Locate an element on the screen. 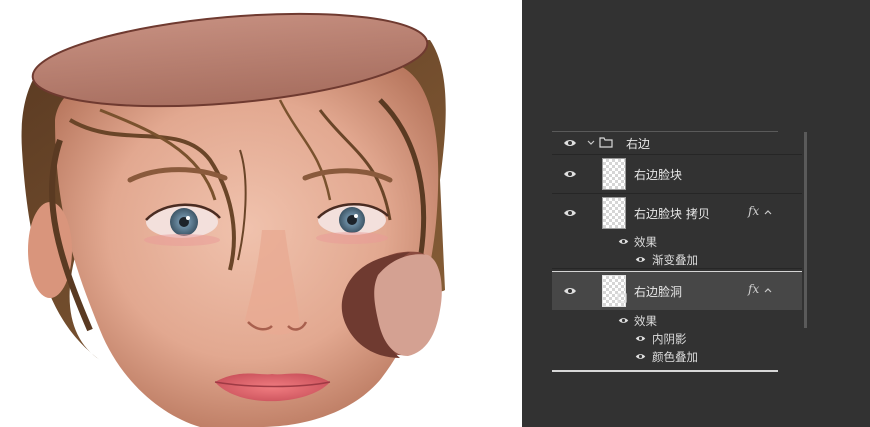  scrollbar is located at coordinates (805, 230).